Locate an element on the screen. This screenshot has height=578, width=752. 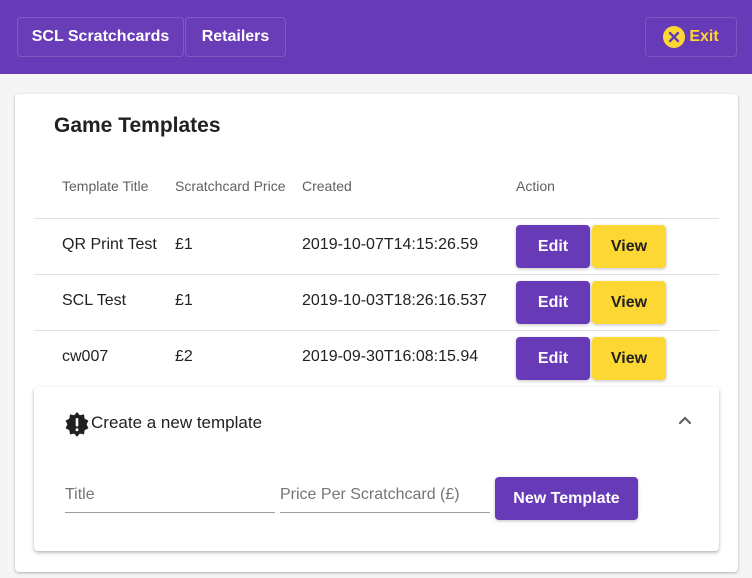
new-template-button: New Template is located at coordinates (566, 498).